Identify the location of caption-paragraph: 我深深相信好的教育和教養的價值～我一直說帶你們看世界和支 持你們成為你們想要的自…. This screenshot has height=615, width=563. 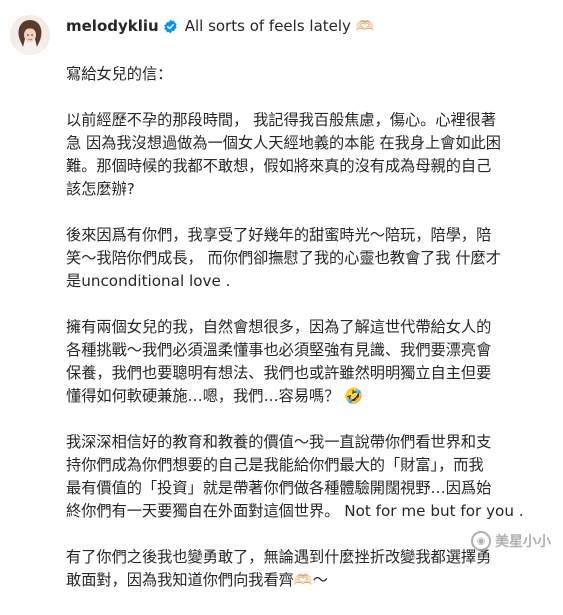
(308, 477).